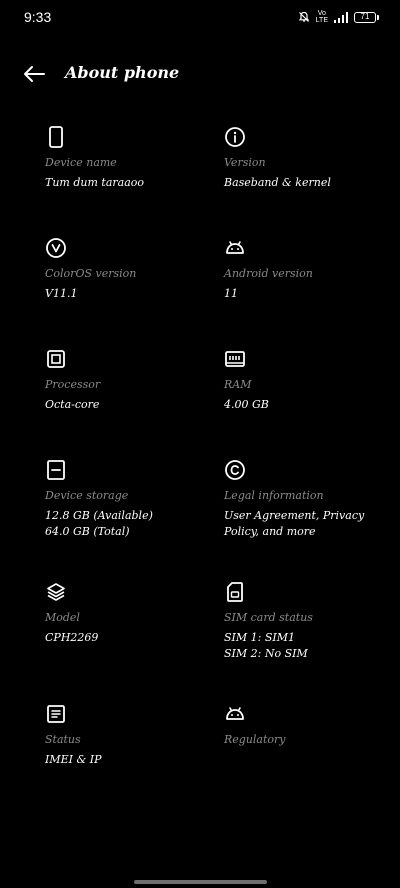 The height and width of the screenshot is (888, 400). What do you see at coordinates (235, 137) in the screenshot?
I see `info-icon` at bounding box center [235, 137].